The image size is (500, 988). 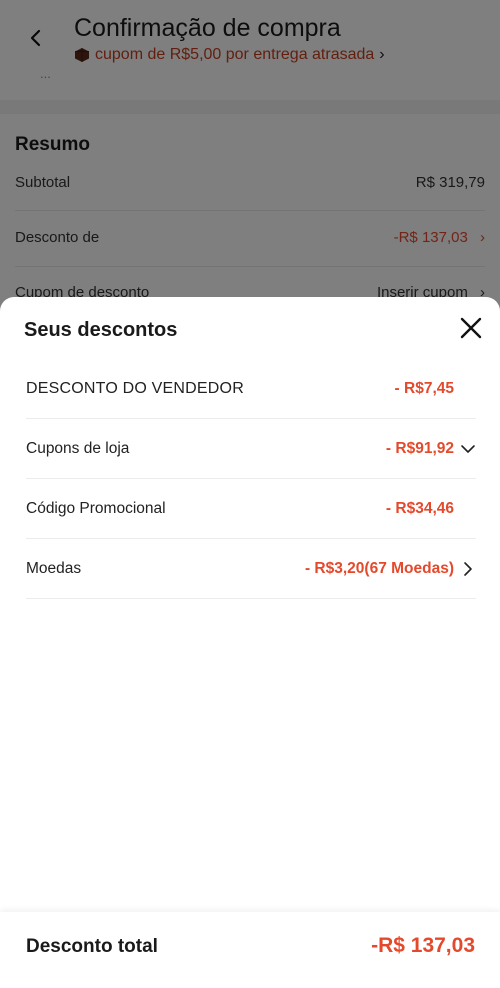 What do you see at coordinates (468, 449) in the screenshot?
I see `chevron-down-icon` at bounding box center [468, 449].